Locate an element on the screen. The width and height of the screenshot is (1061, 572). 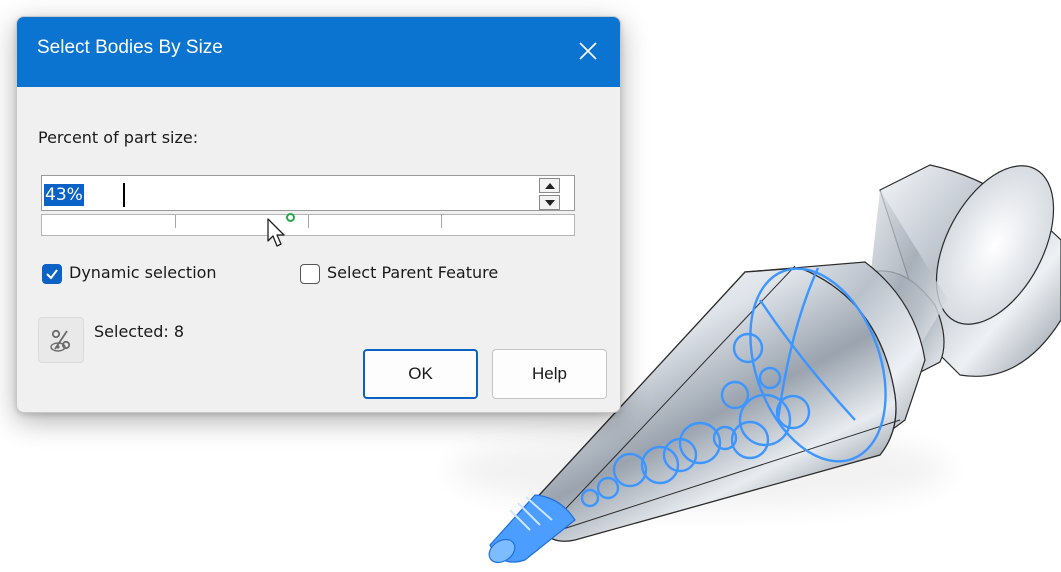
percent-slider is located at coordinates (308, 224).